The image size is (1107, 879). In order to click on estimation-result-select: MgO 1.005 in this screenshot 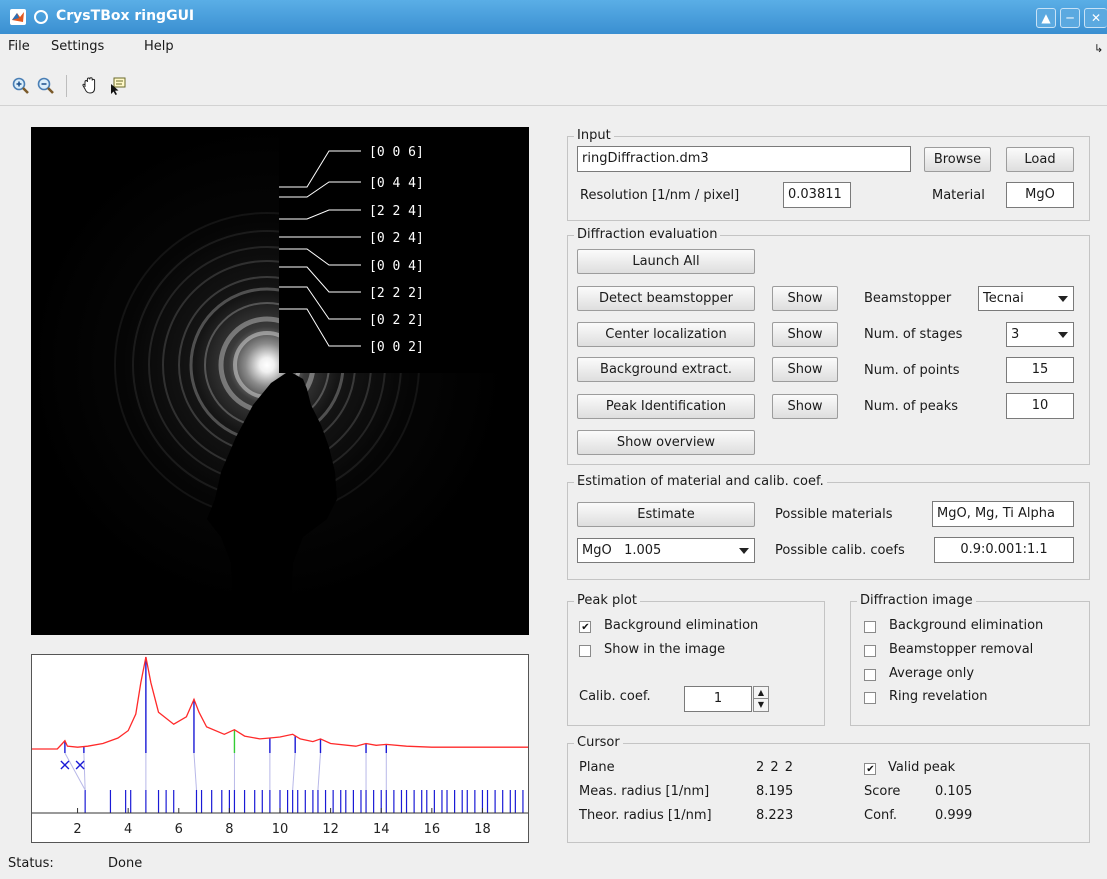, I will do `click(666, 550)`.